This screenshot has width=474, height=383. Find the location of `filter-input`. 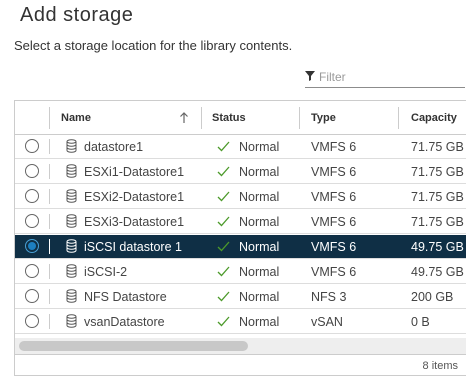

filter-input is located at coordinates (389, 76).